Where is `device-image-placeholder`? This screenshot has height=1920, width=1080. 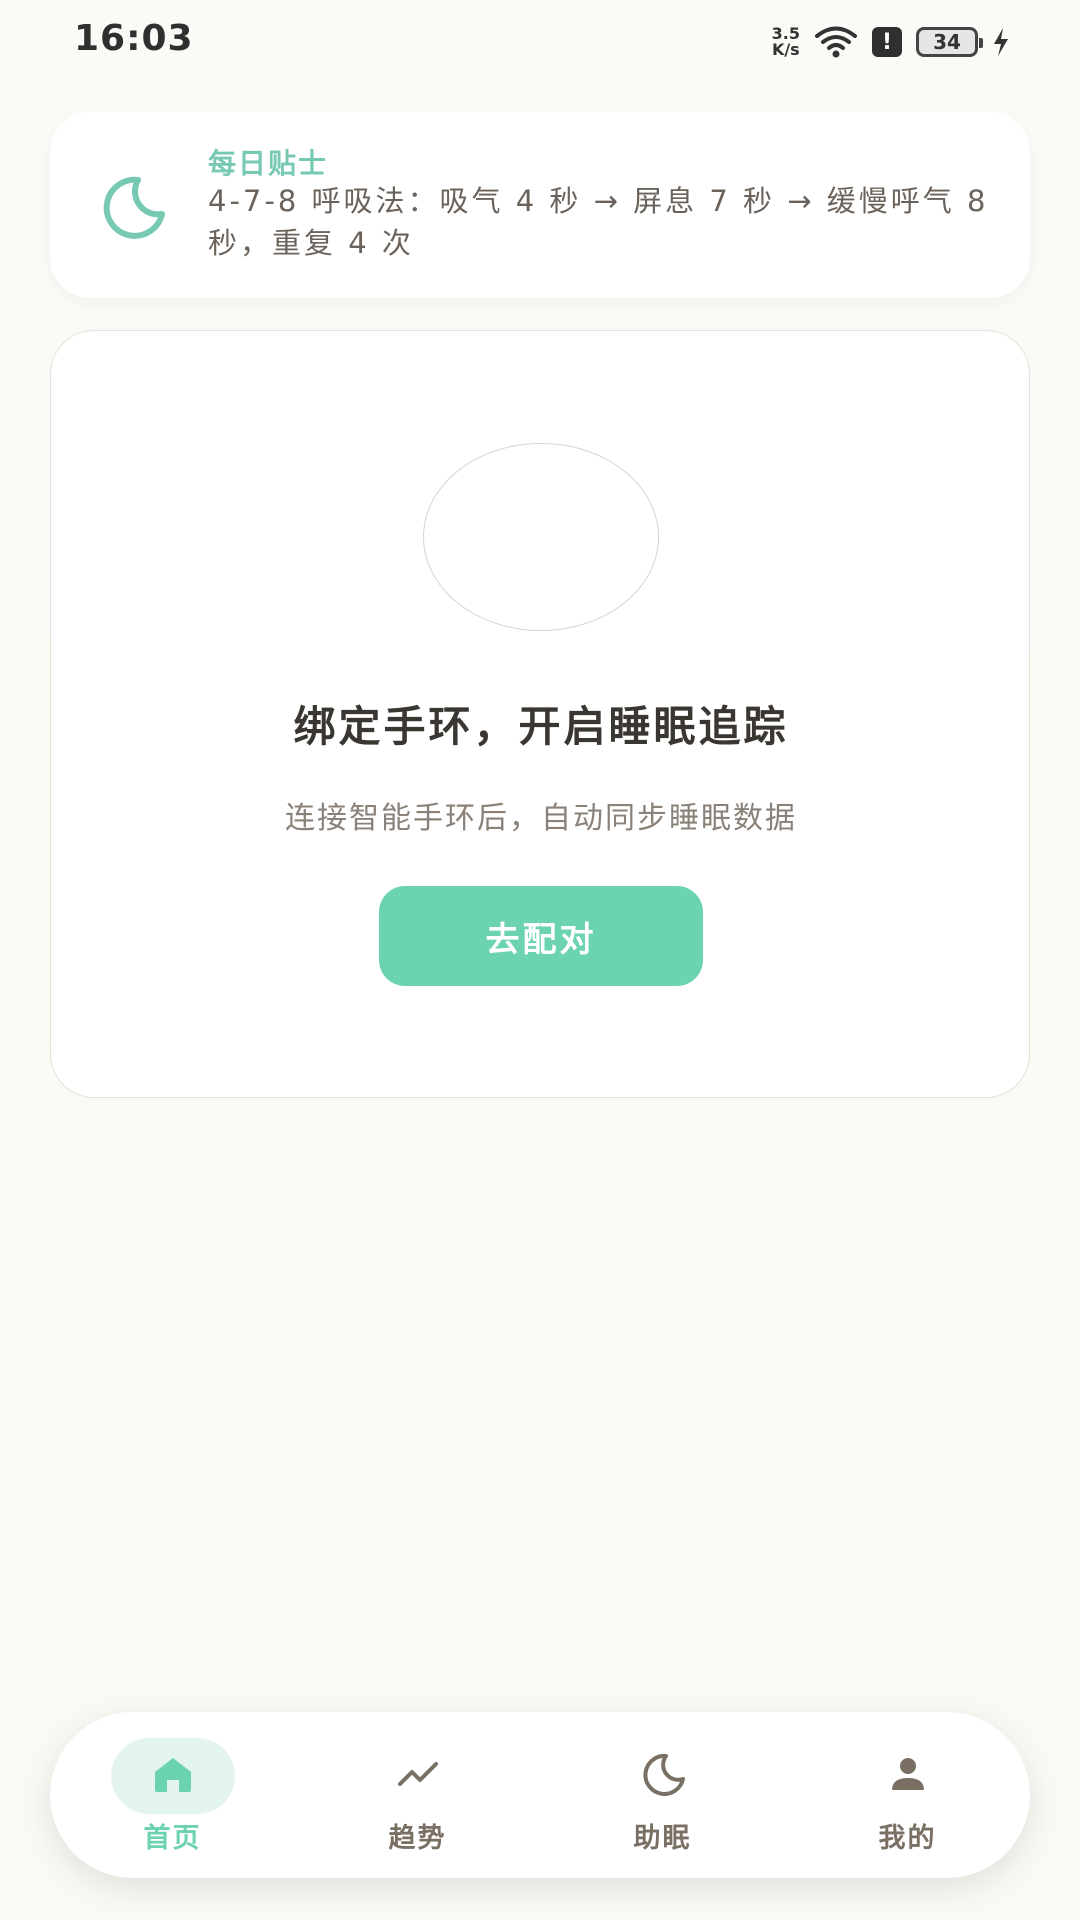 device-image-placeholder is located at coordinates (541, 537).